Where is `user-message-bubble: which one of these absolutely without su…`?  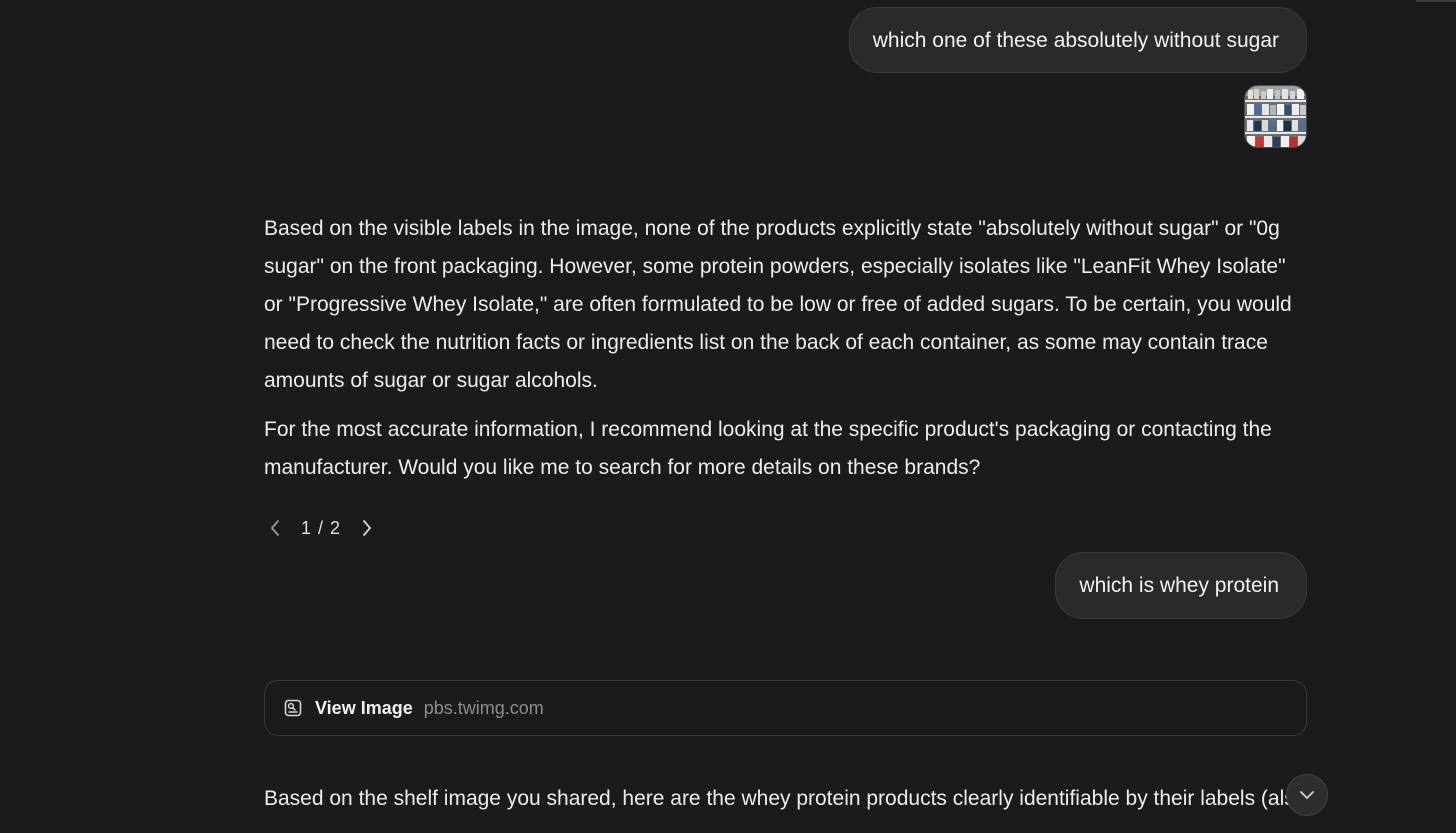 user-message-bubble: which one of these absolutely without su… is located at coordinates (1077, 40).